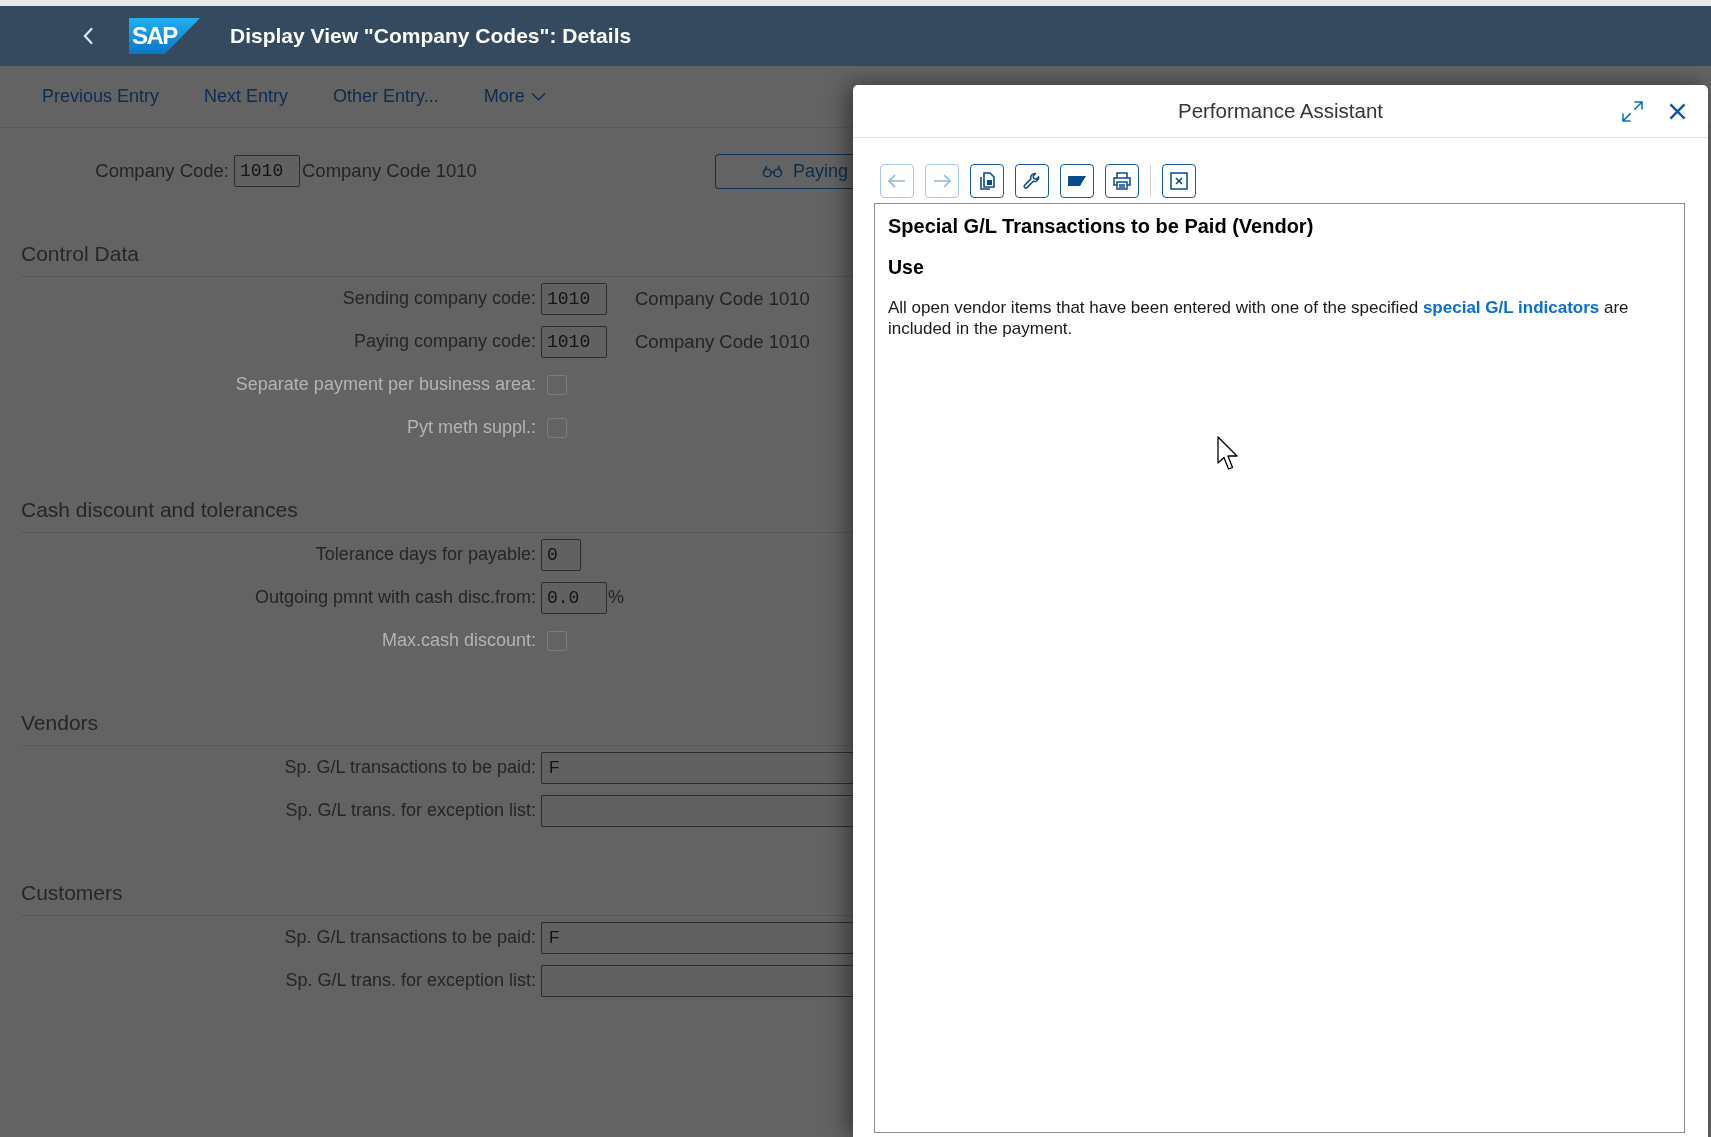 The width and height of the screenshot is (1711, 1137). I want to click on toolbar-button: Previous Entry, so click(101, 96).